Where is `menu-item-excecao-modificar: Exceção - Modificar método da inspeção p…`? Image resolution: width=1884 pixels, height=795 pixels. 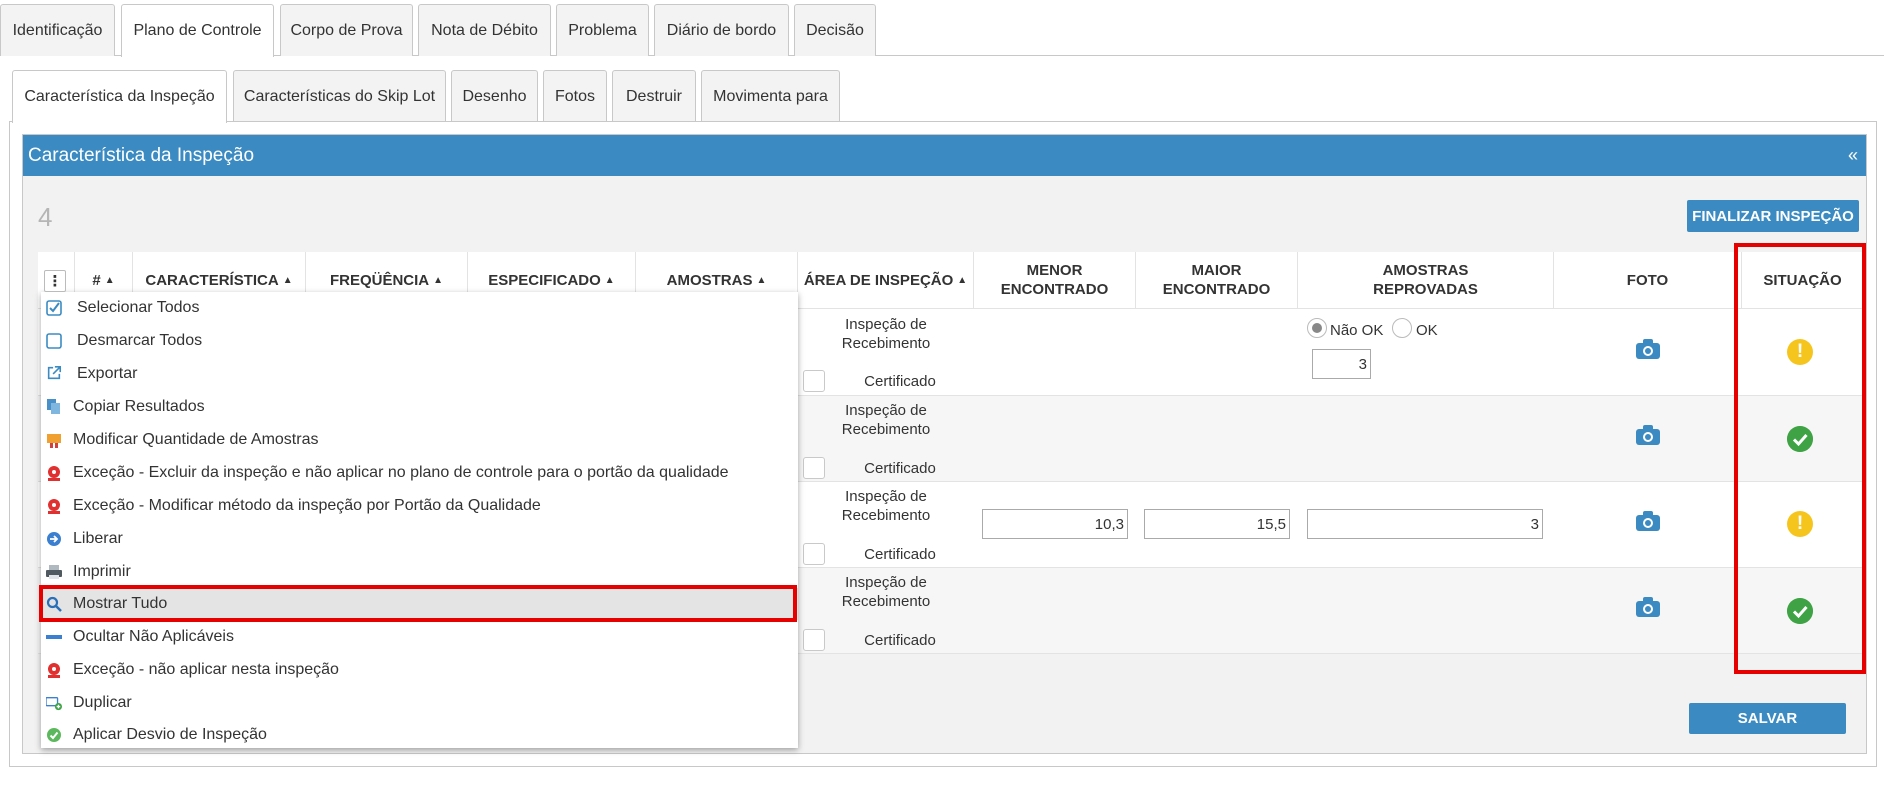
menu-item-excecao-modificar: Exceção - Modificar método da inspeção p… is located at coordinates (419, 506).